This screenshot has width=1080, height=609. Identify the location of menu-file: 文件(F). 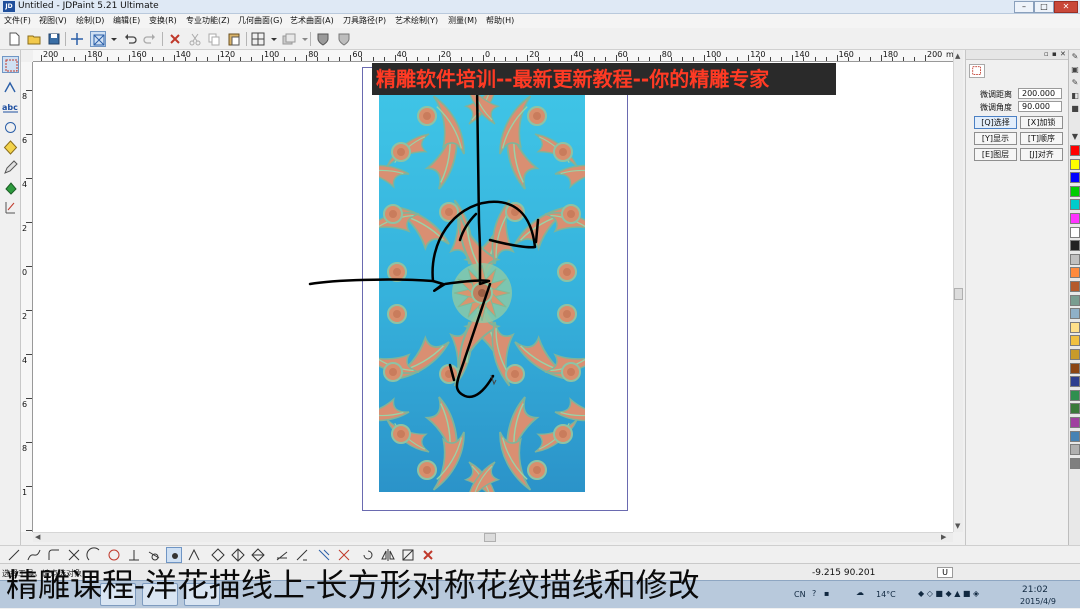
(17, 20).